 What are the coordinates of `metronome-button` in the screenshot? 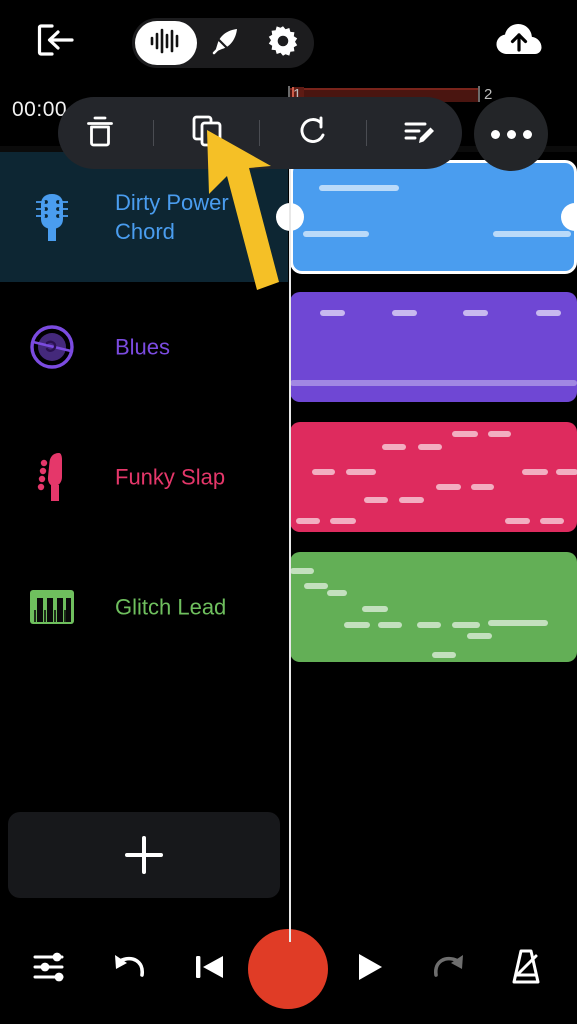 It's located at (526, 969).